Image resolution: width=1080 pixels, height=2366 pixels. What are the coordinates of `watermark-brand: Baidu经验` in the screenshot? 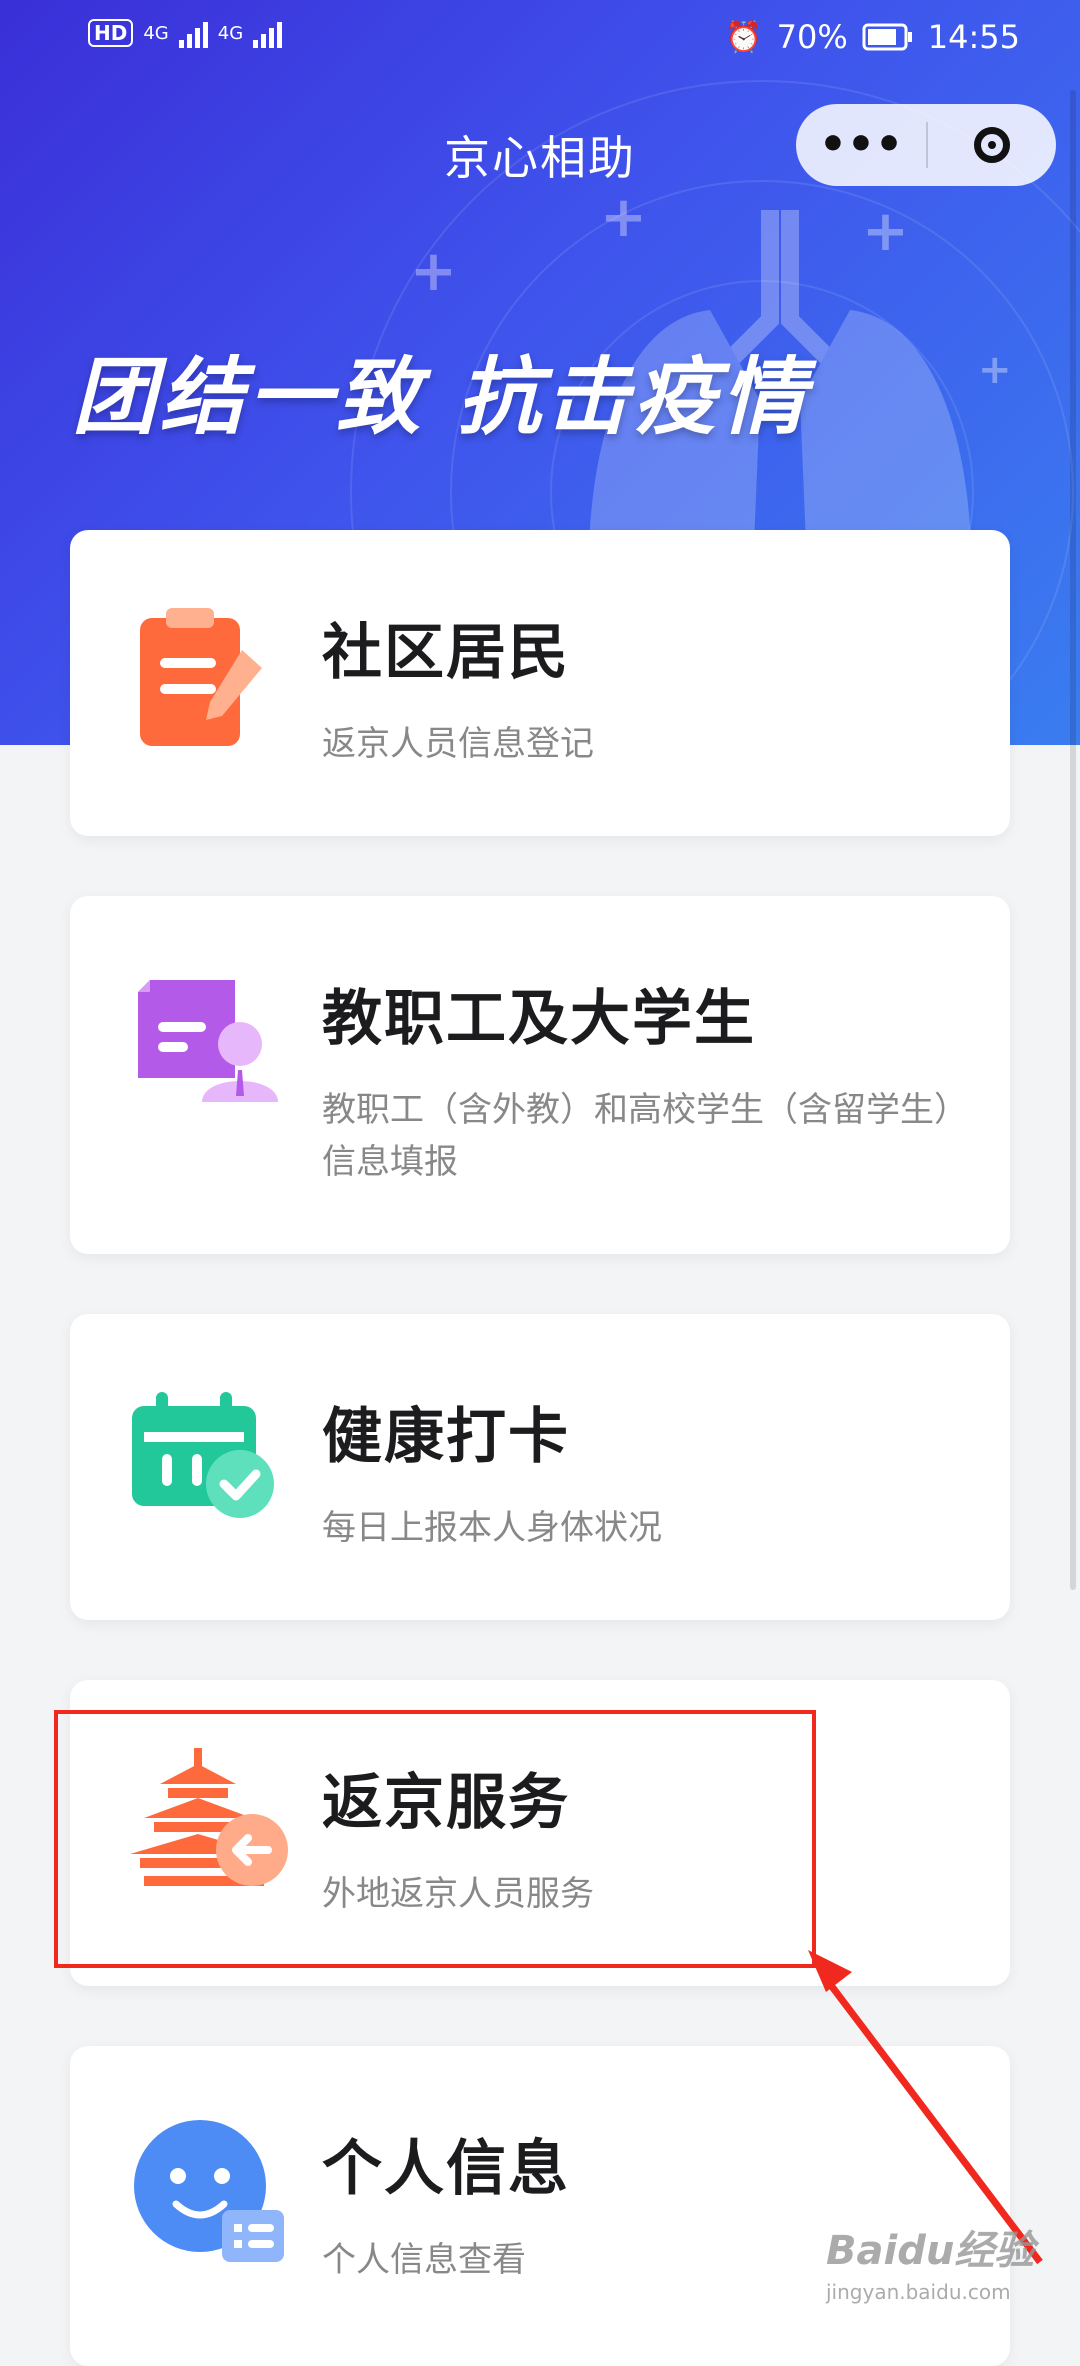 It's located at (930, 2251).